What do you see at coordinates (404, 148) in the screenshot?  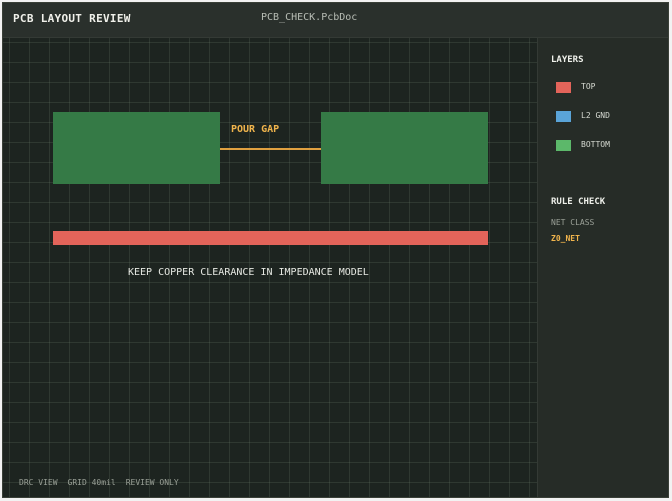 I see `copper-pour-right` at bounding box center [404, 148].